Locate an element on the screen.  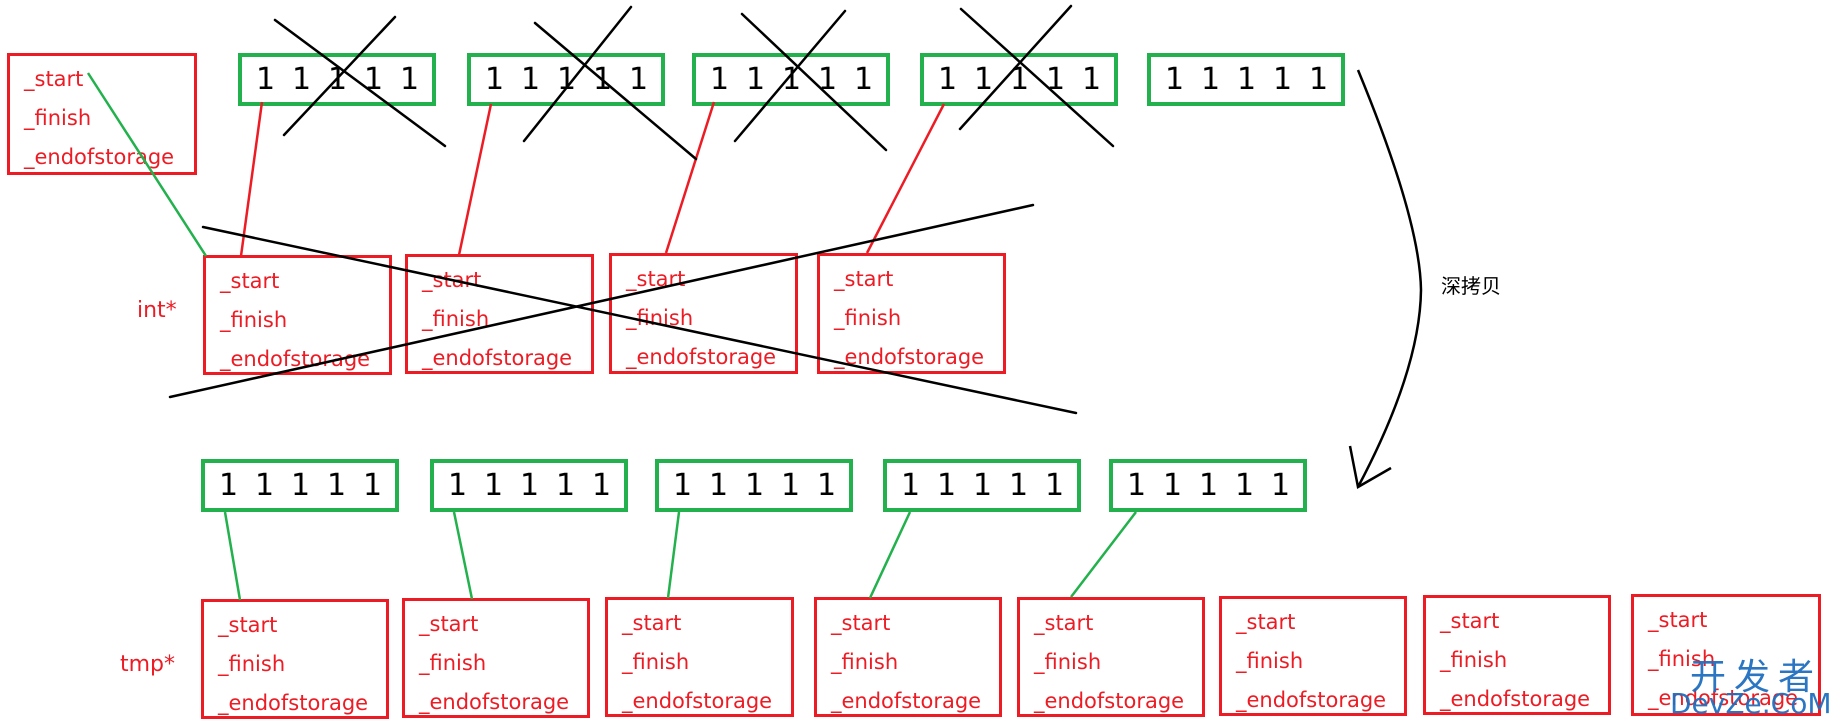
new-array-4: 11111 is located at coordinates (982, 485).